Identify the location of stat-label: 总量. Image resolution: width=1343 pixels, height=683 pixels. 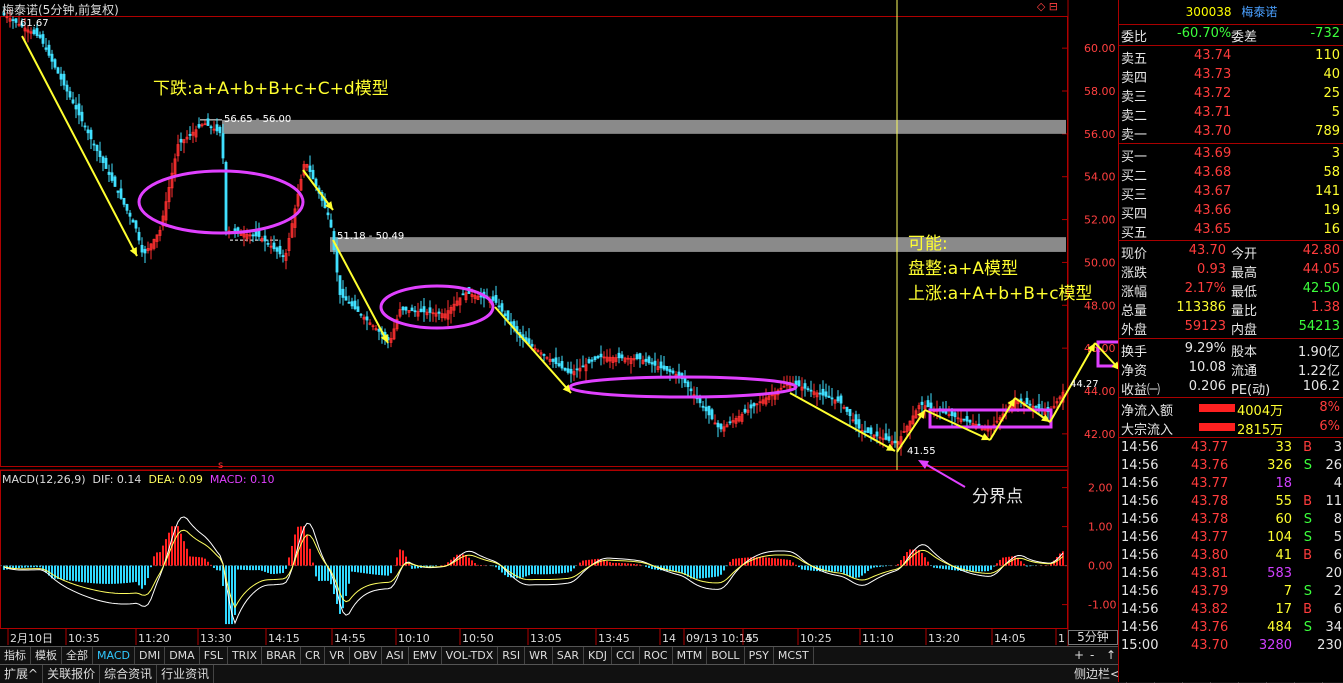
(1134, 311).